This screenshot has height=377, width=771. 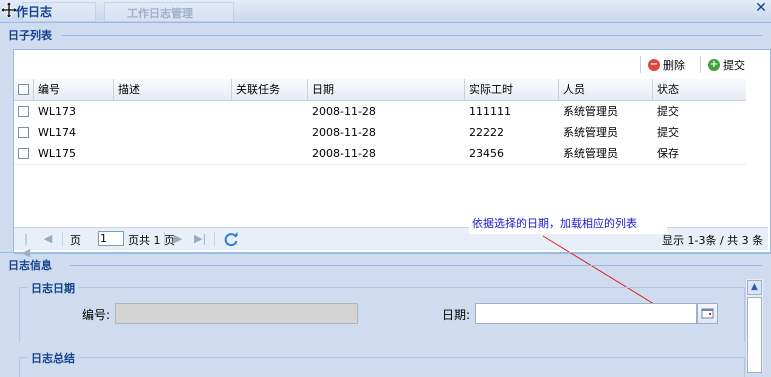 What do you see at coordinates (380, 154) in the screenshot?
I see `table-row: WL175 2008-11-28 23456 系统管理员 保存` at bounding box center [380, 154].